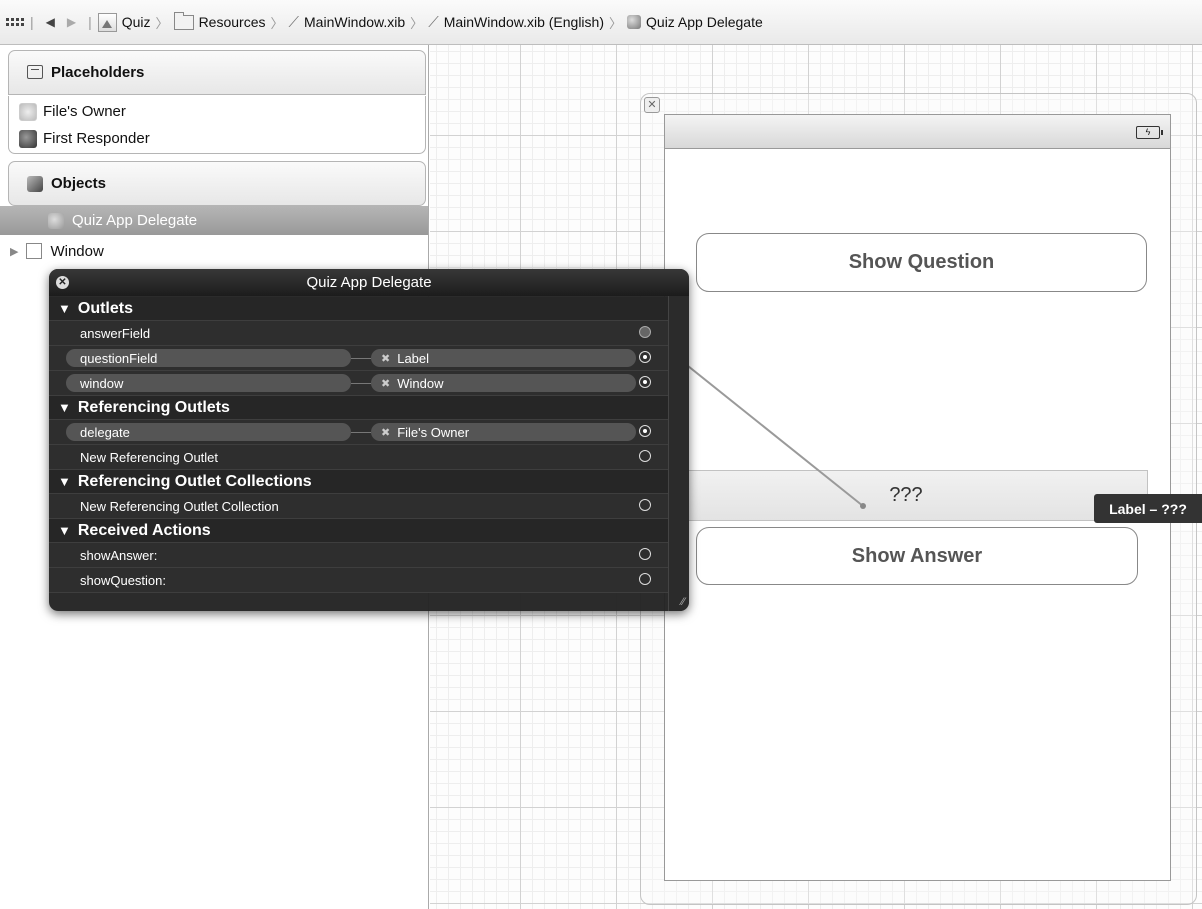 The height and width of the screenshot is (909, 1202). What do you see at coordinates (359, 408) in the screenshot?
I see `section-referencing-outlets: ▼ Referencing Outlets` at bounding box center [359, 408].